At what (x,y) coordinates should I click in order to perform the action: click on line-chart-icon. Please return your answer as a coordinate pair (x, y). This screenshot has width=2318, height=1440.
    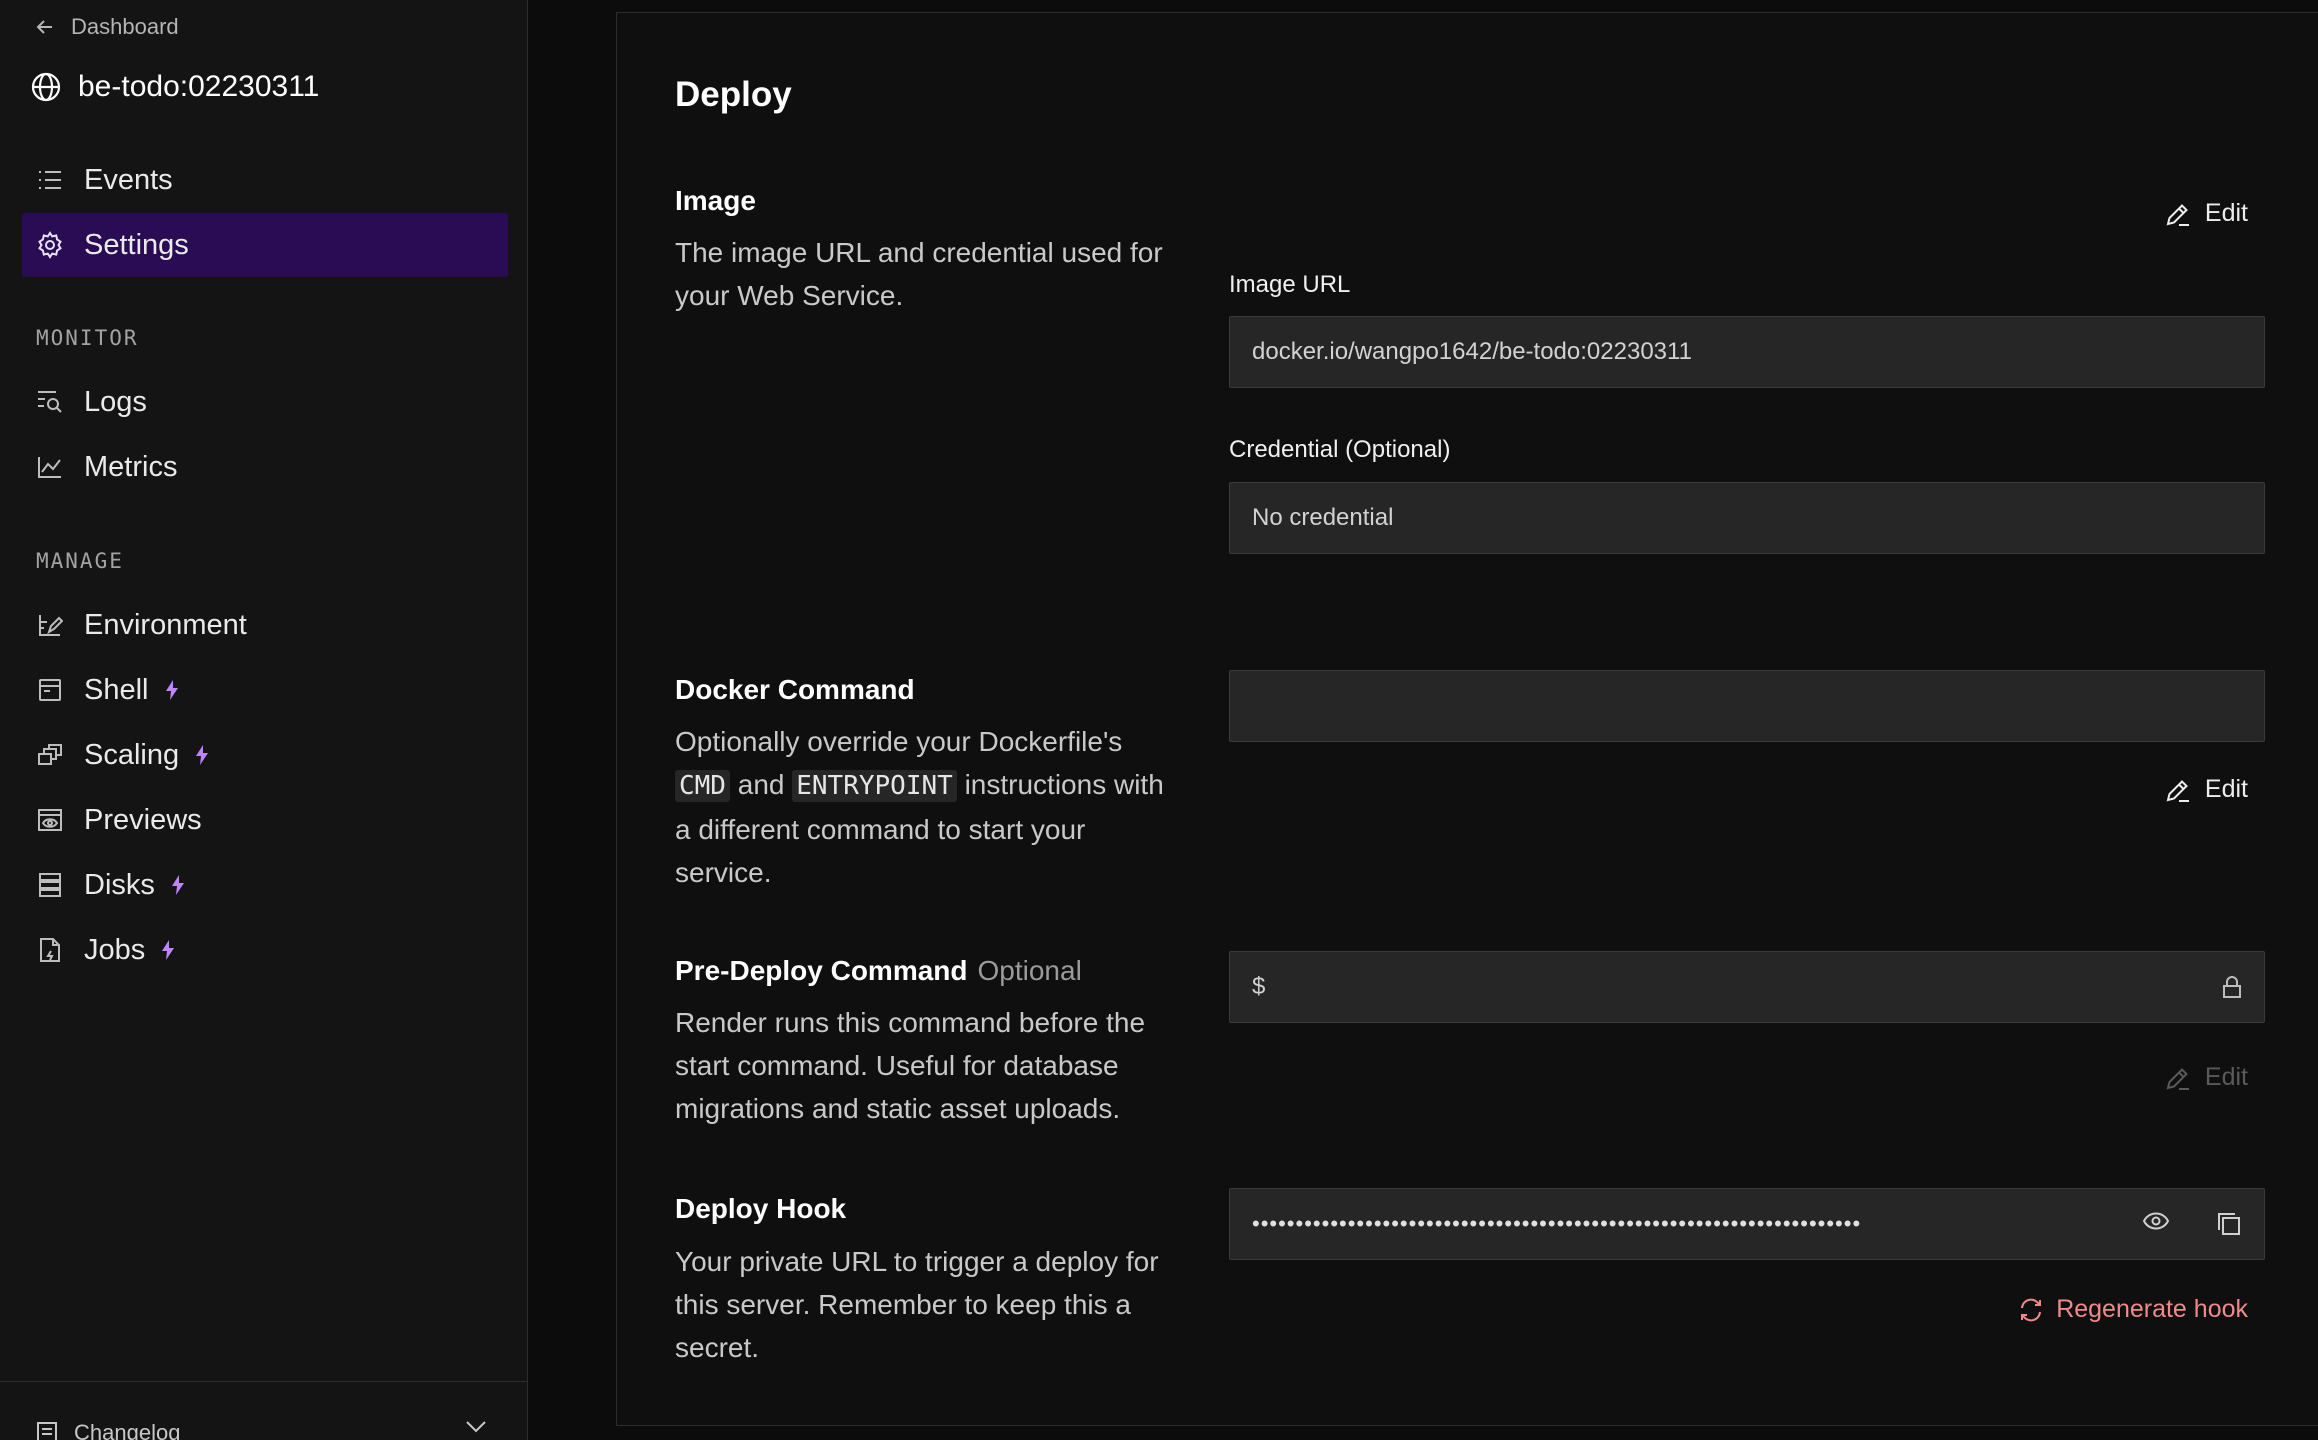
    Looking at the image, I should click on (50, 467).